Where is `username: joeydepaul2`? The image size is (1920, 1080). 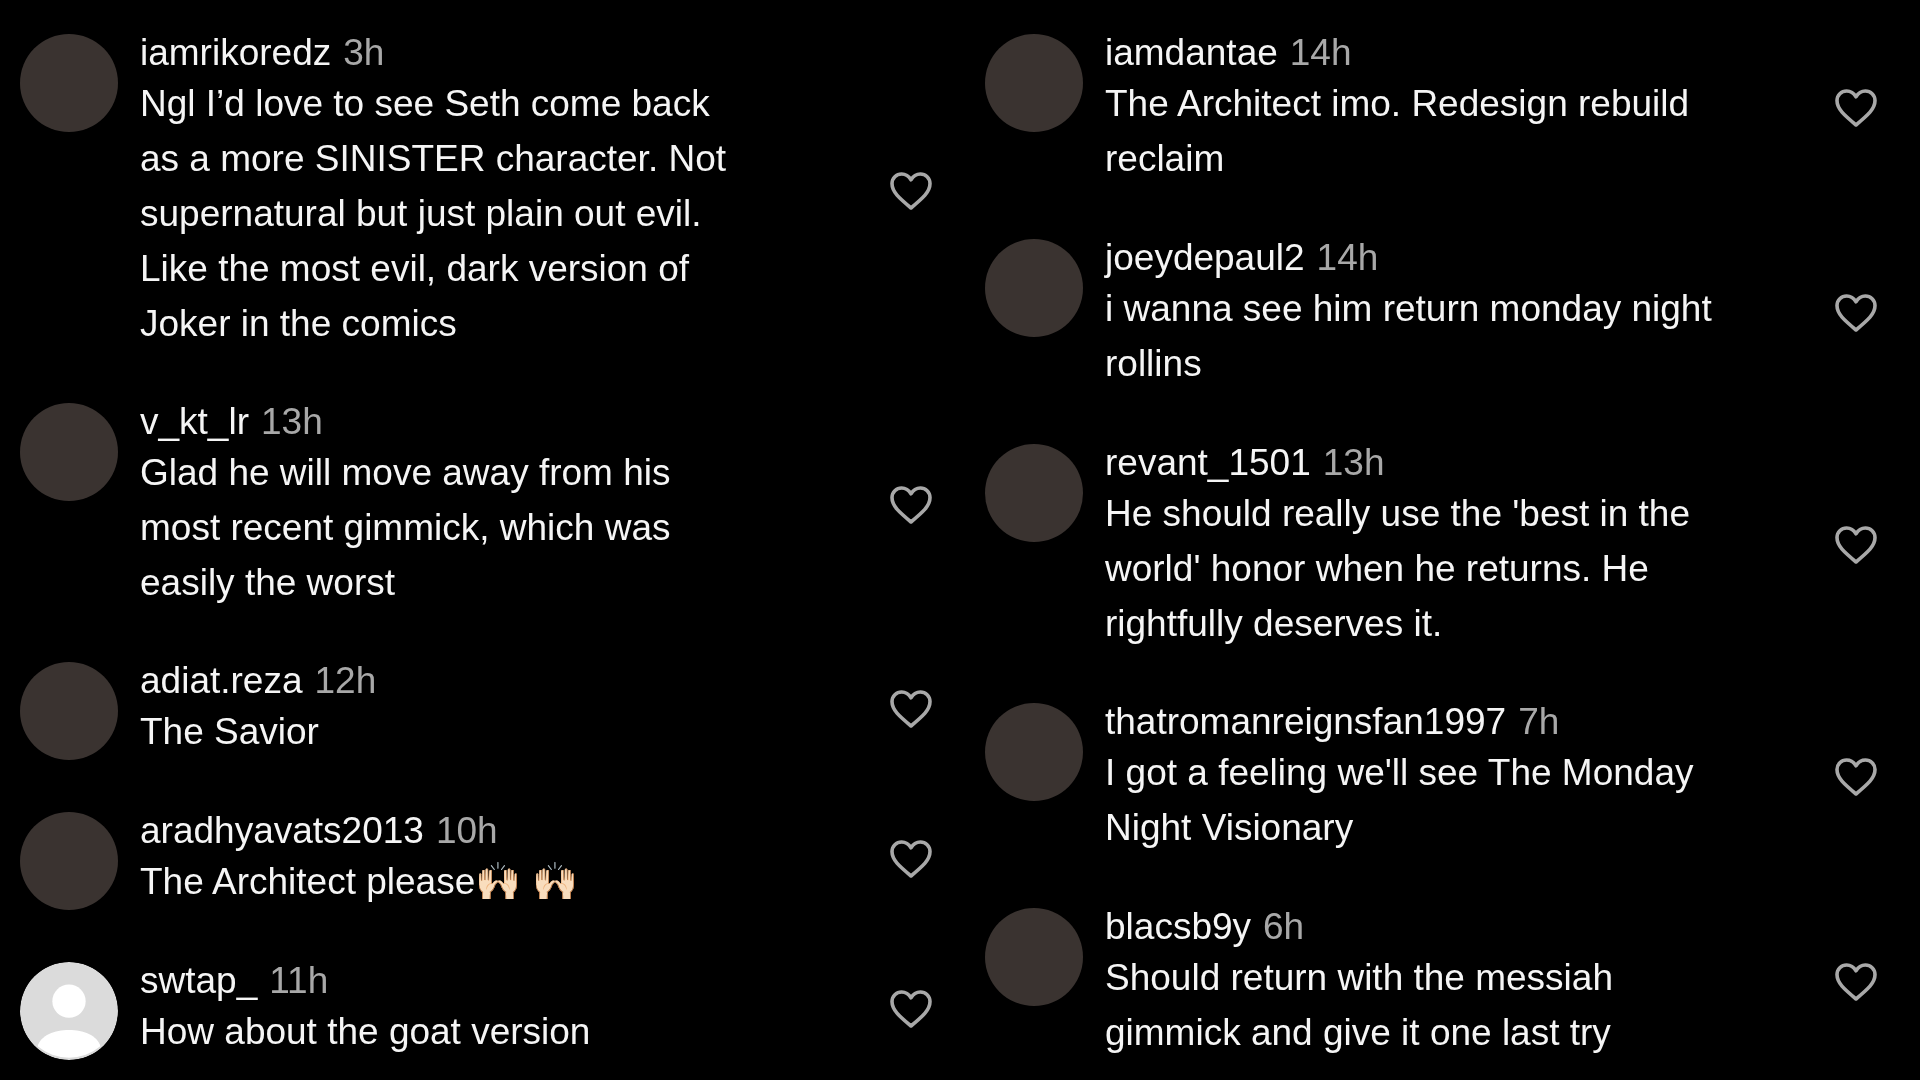
username: joeydepaul2 is located at coordinates (1205, 257).